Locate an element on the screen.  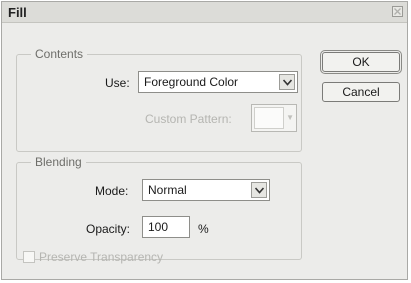
opacity-input: 100 is located at coordinates (166, 227).